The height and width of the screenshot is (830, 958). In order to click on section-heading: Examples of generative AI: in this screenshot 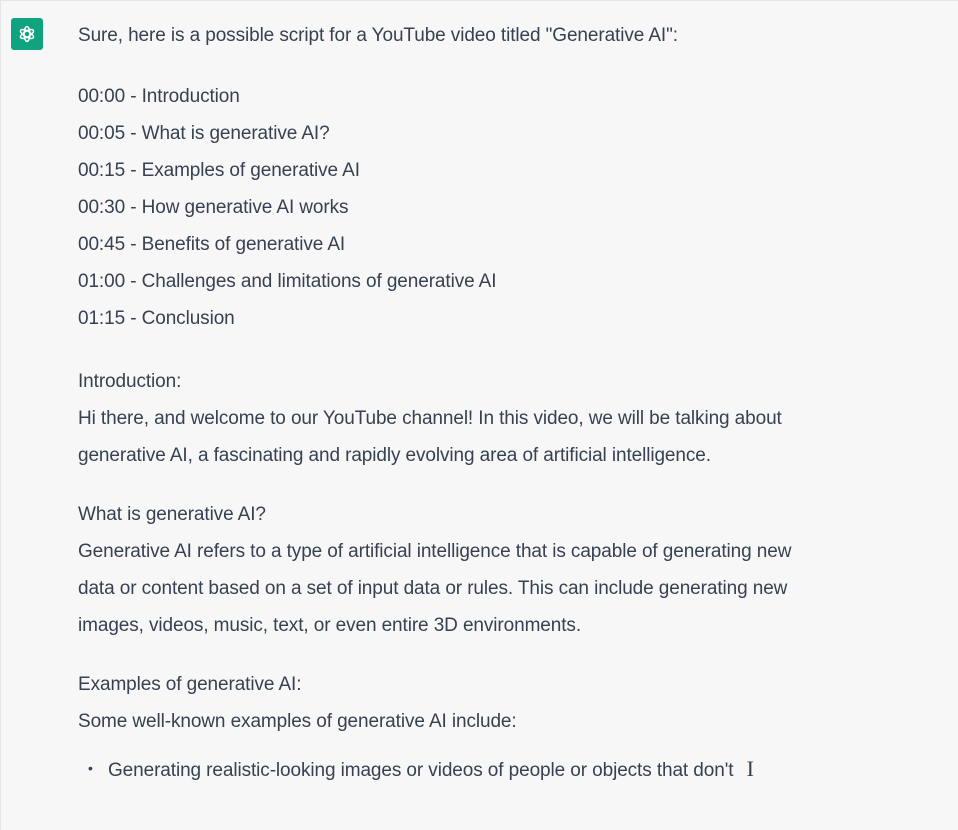, I will do `click(190, 684)`.